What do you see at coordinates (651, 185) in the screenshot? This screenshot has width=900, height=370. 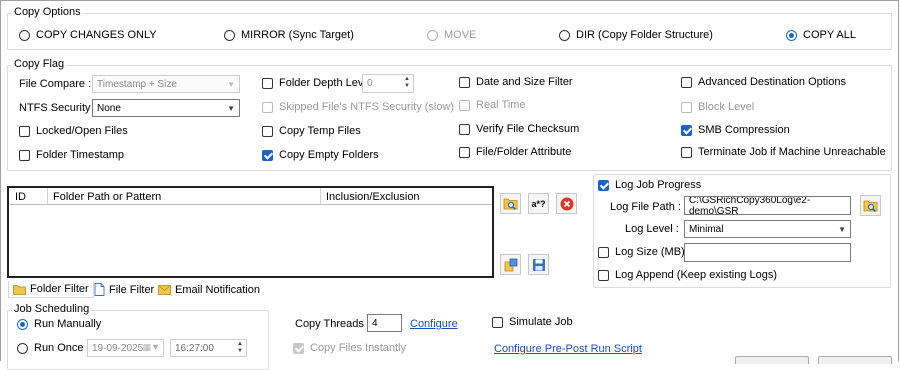 I see `log-job-progress-checkbox: Log Job Progress` at bounding box center [651, 185].